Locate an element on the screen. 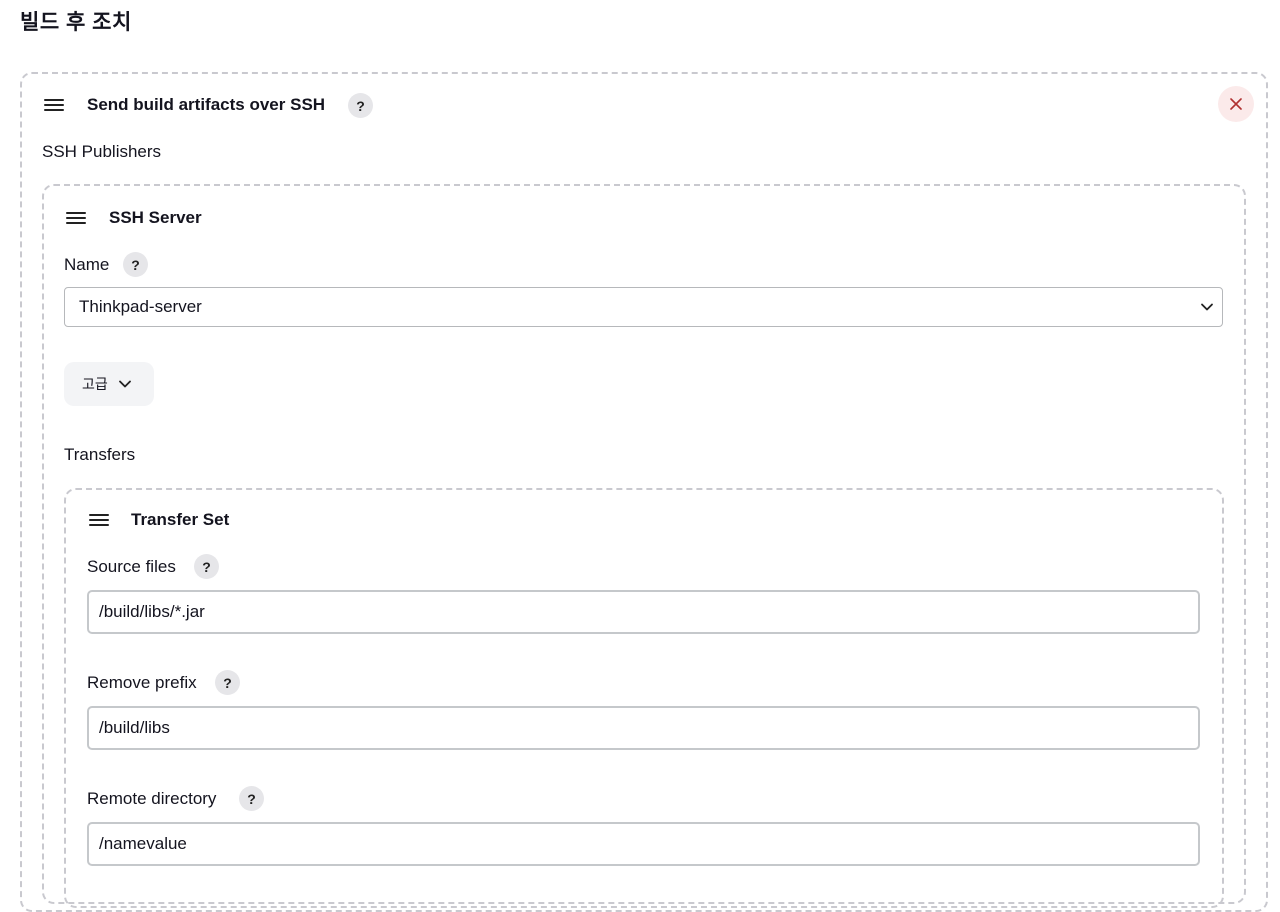 This screenshot has height=912, width=1280. server-name-value: Thinkpad-server is located at coordinates (140, 306).